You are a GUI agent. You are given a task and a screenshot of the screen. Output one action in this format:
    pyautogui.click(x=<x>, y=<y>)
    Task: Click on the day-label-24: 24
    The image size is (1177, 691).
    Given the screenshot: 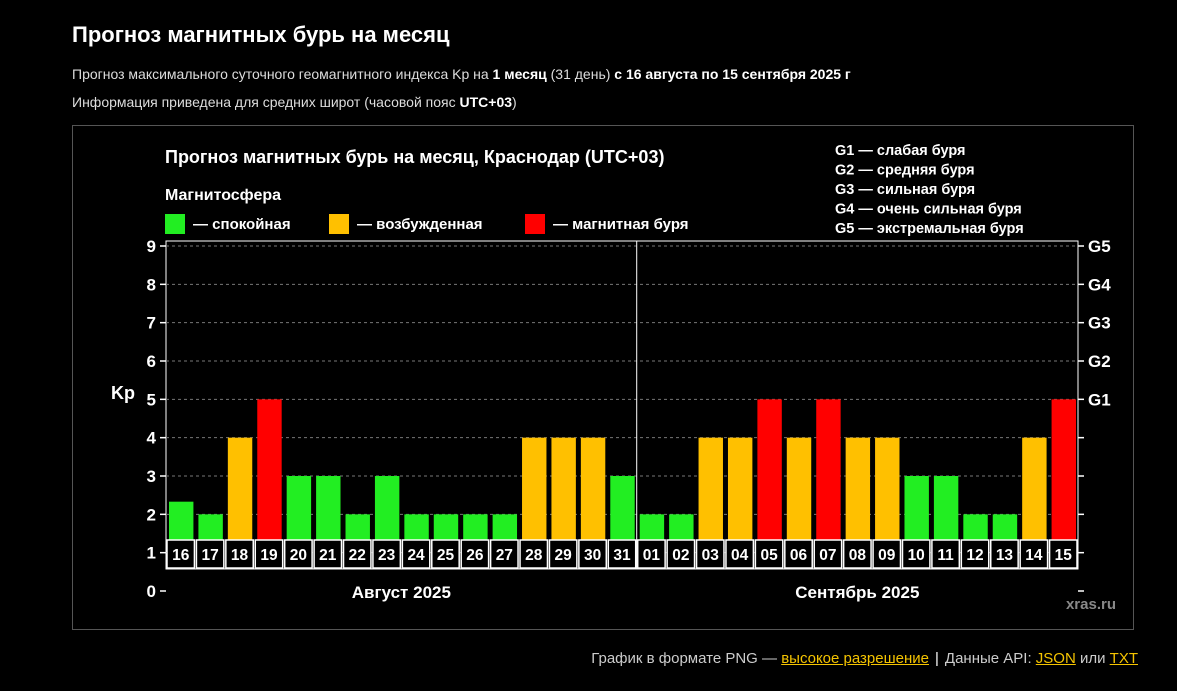 What is the action you would take?
    pyautogui.click(x=416, y=555)
    